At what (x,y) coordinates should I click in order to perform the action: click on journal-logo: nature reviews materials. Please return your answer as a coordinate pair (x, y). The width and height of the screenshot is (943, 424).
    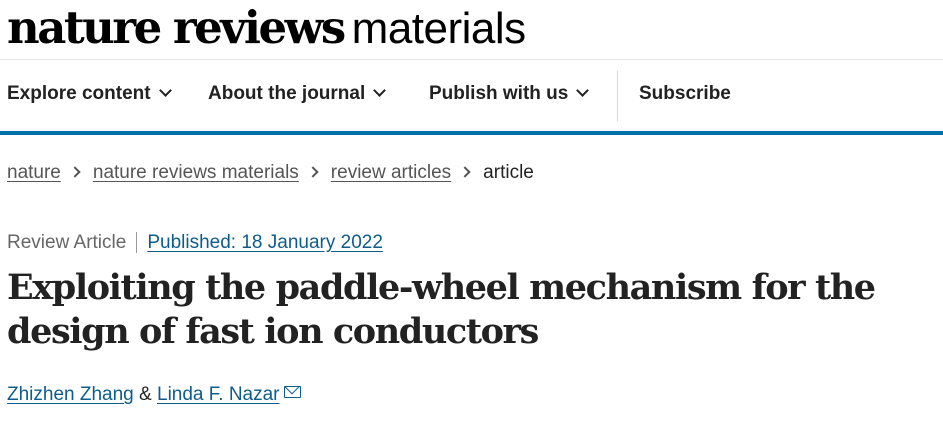
    Looking at the image, I should click on (266, 28).